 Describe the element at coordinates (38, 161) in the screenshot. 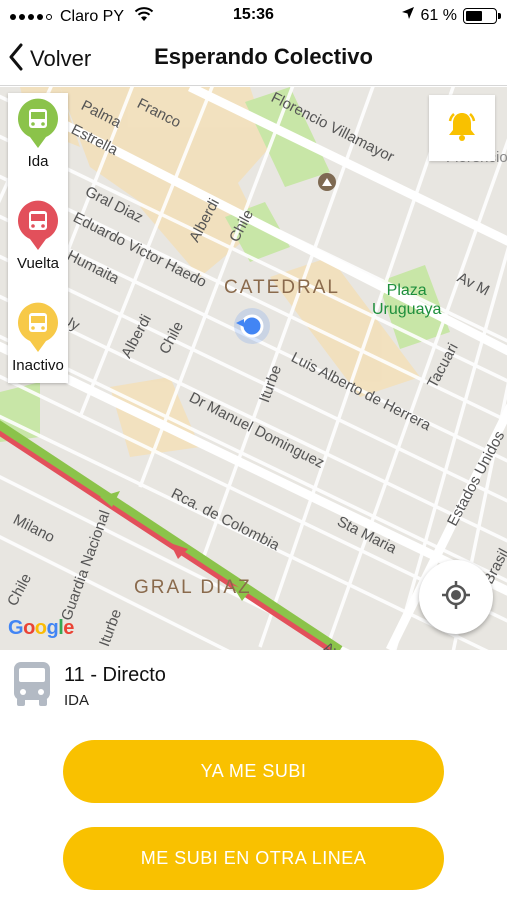

I see `legend-label-ida: Ida` at that location.